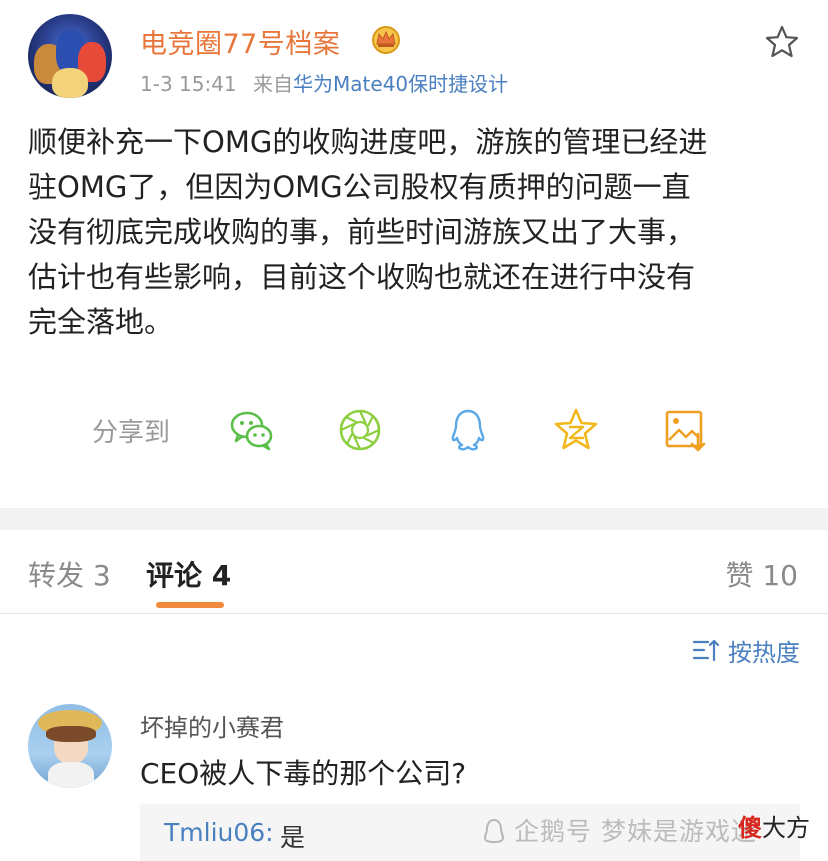 Image resolution: width=828 pixels, height=861 pixels. Describe the element at coordinates (360, 430) in the screenshot. I see `moments-icon` at that location.